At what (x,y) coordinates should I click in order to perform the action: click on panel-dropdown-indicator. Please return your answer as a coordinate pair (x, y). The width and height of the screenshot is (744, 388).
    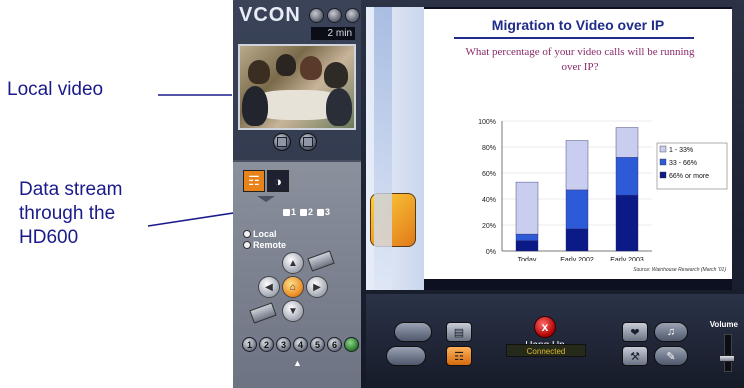
    Looking at the image, I should click on (266, 199).